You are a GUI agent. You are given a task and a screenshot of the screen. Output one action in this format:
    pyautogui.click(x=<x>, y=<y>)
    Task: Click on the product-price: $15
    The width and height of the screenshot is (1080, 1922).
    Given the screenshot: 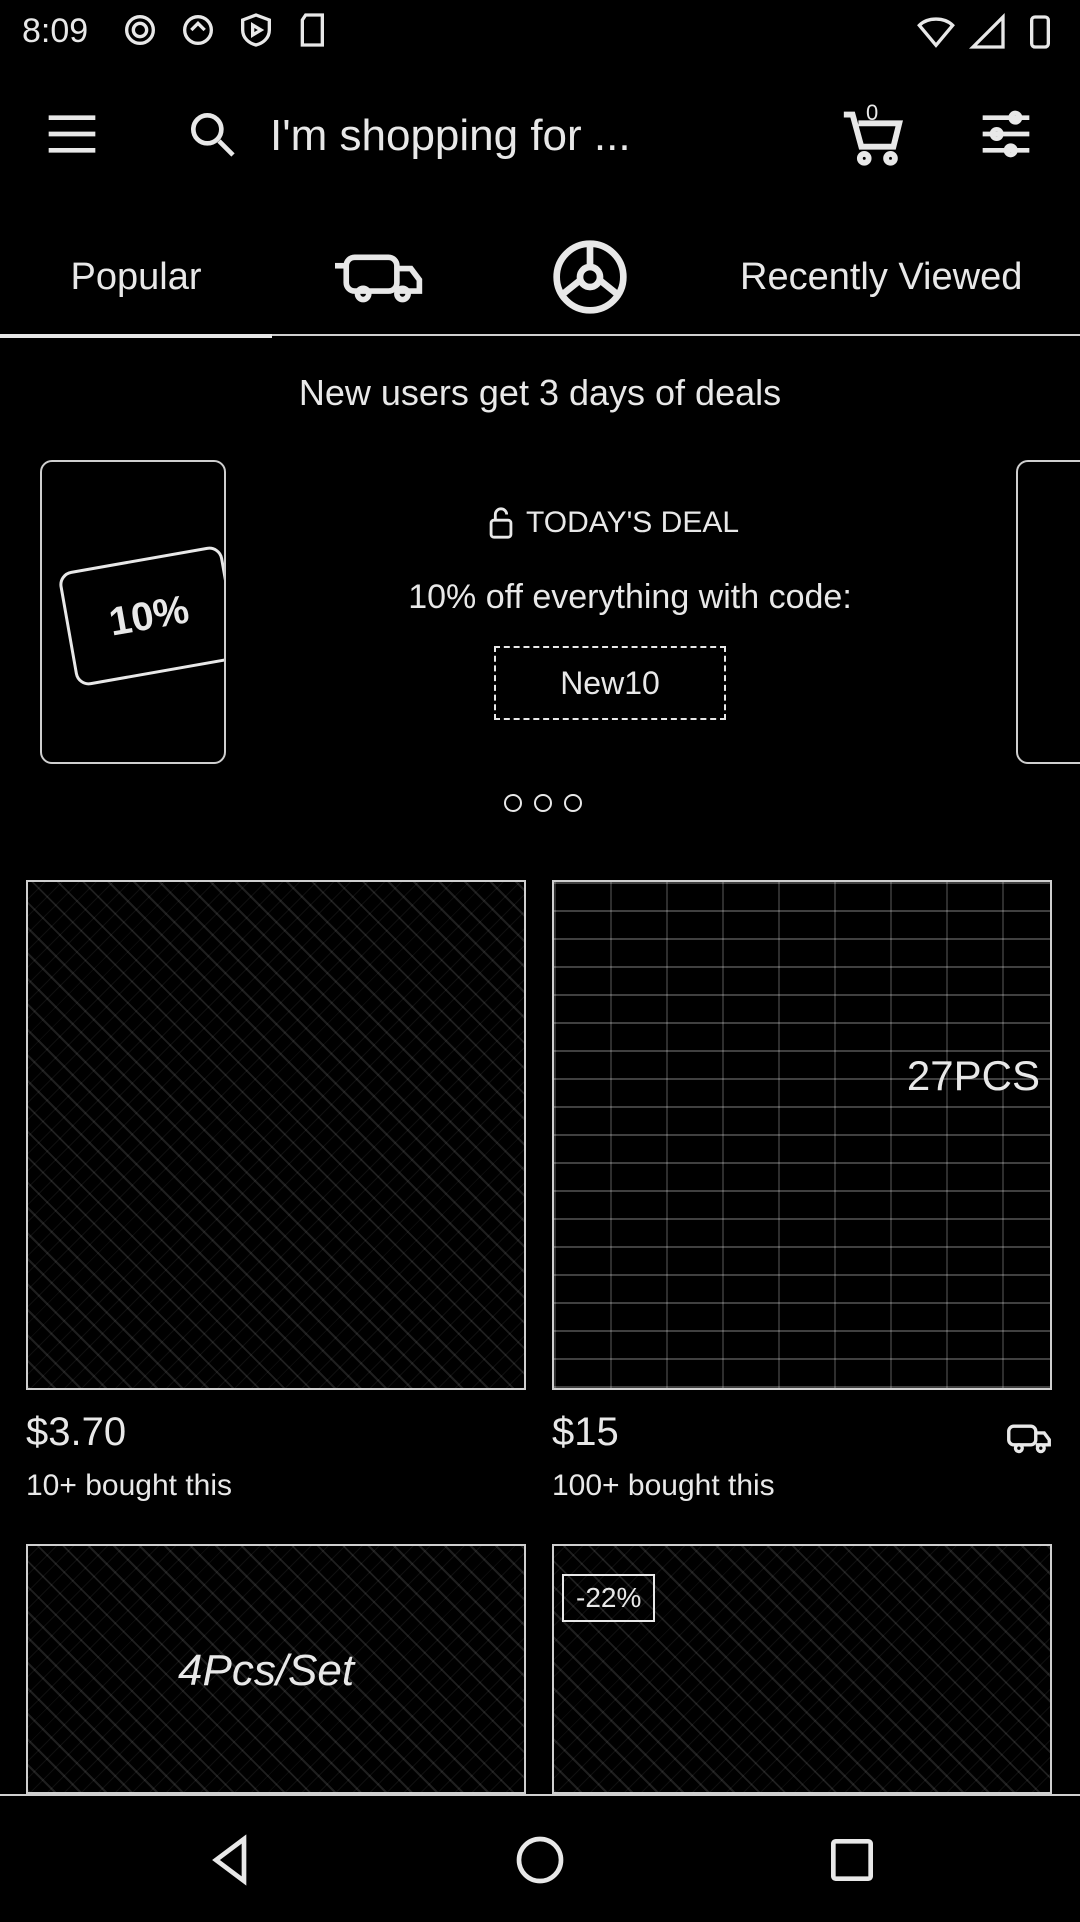 What is the action you would take?
    pyautogui.click(x=585, y=1432)
    